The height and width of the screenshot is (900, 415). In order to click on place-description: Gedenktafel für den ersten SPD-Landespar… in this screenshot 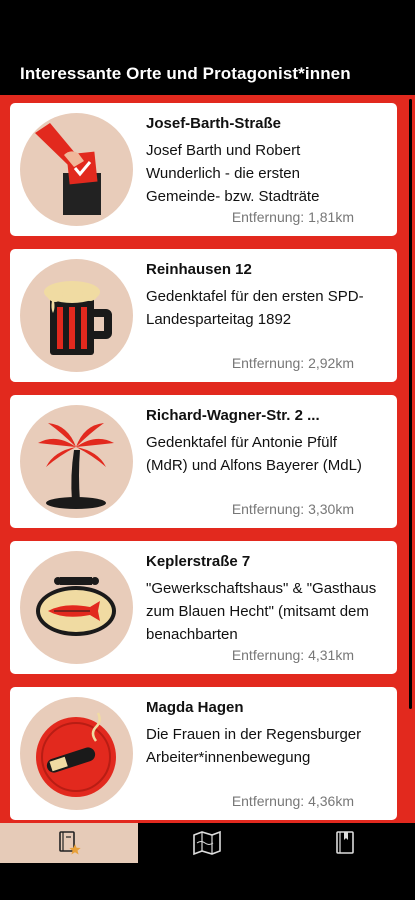, I will do `click(255, 308)`.